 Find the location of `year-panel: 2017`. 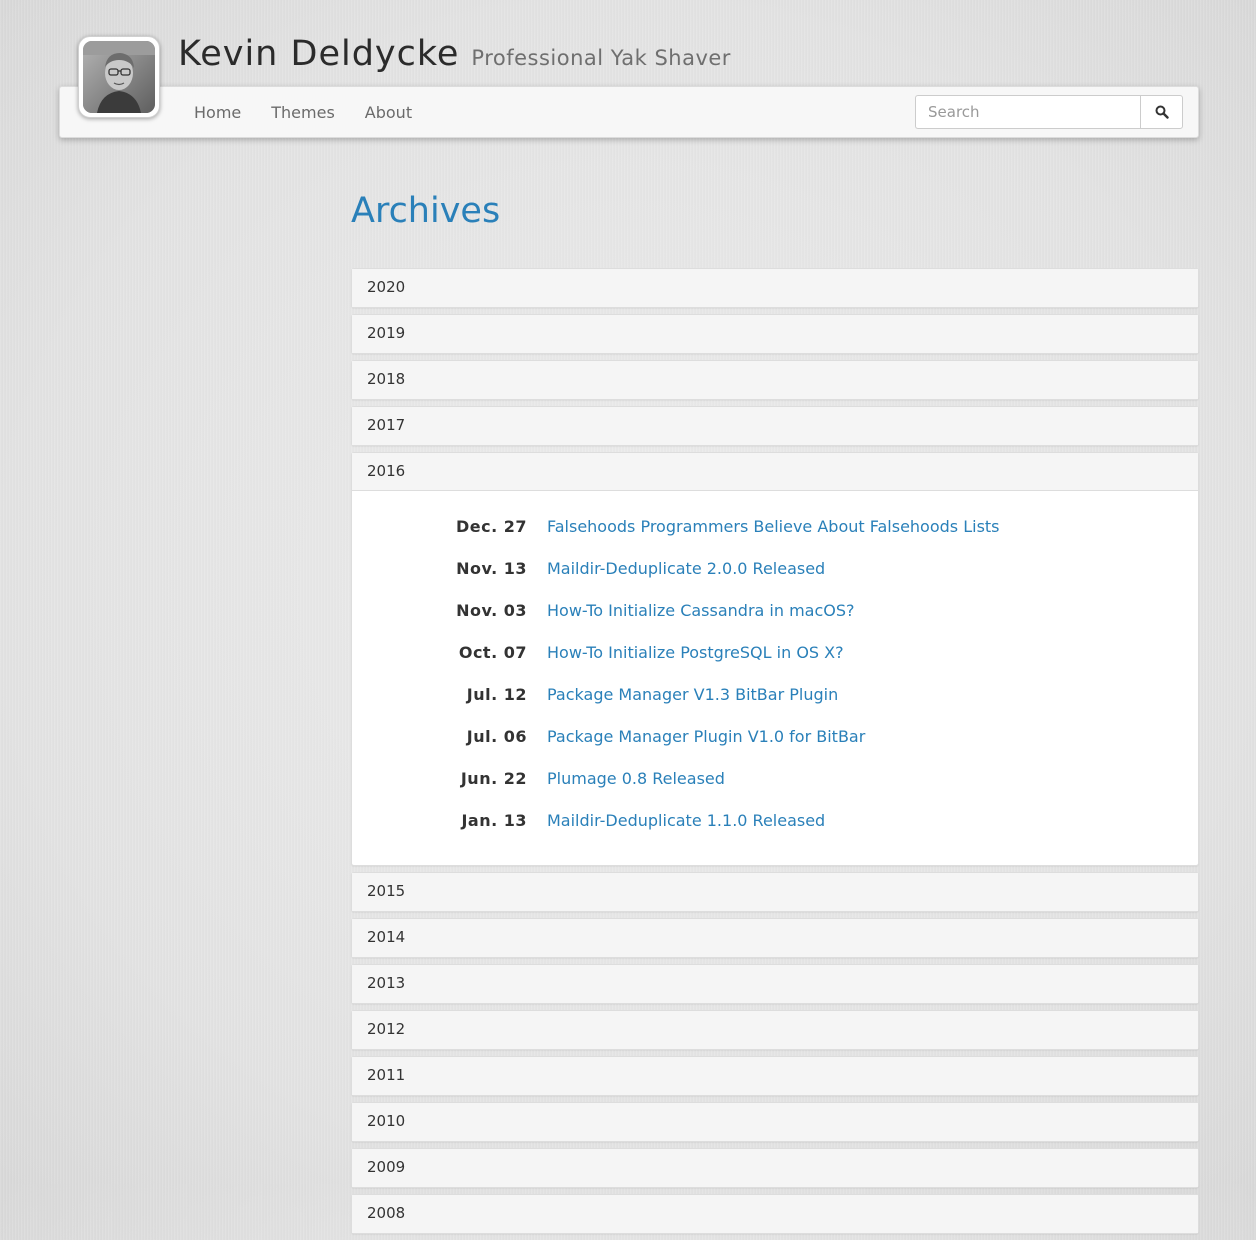

year-panel: 2017 is located at coordinates (775, 426).